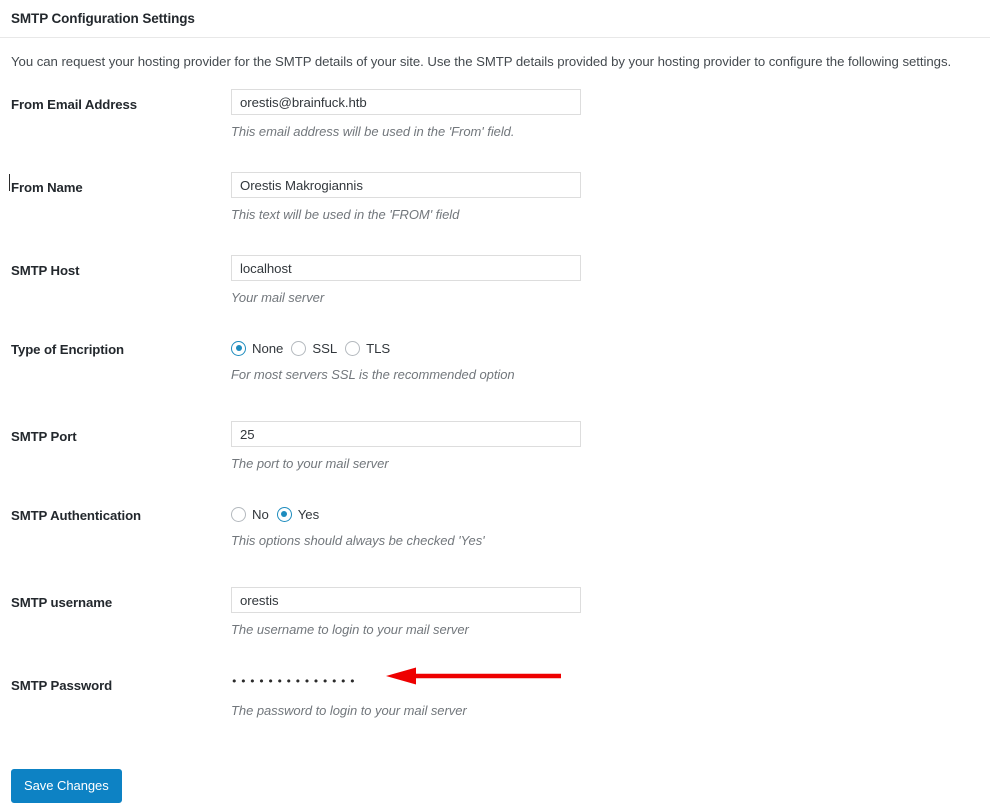 Image resolution: width=990 pixels, height=803 pixels. What do you see at coordinates (610, 348) in the screenshot?
I see `encryption-radio-group: None SSL TLS` at bounding box center [610, 348].